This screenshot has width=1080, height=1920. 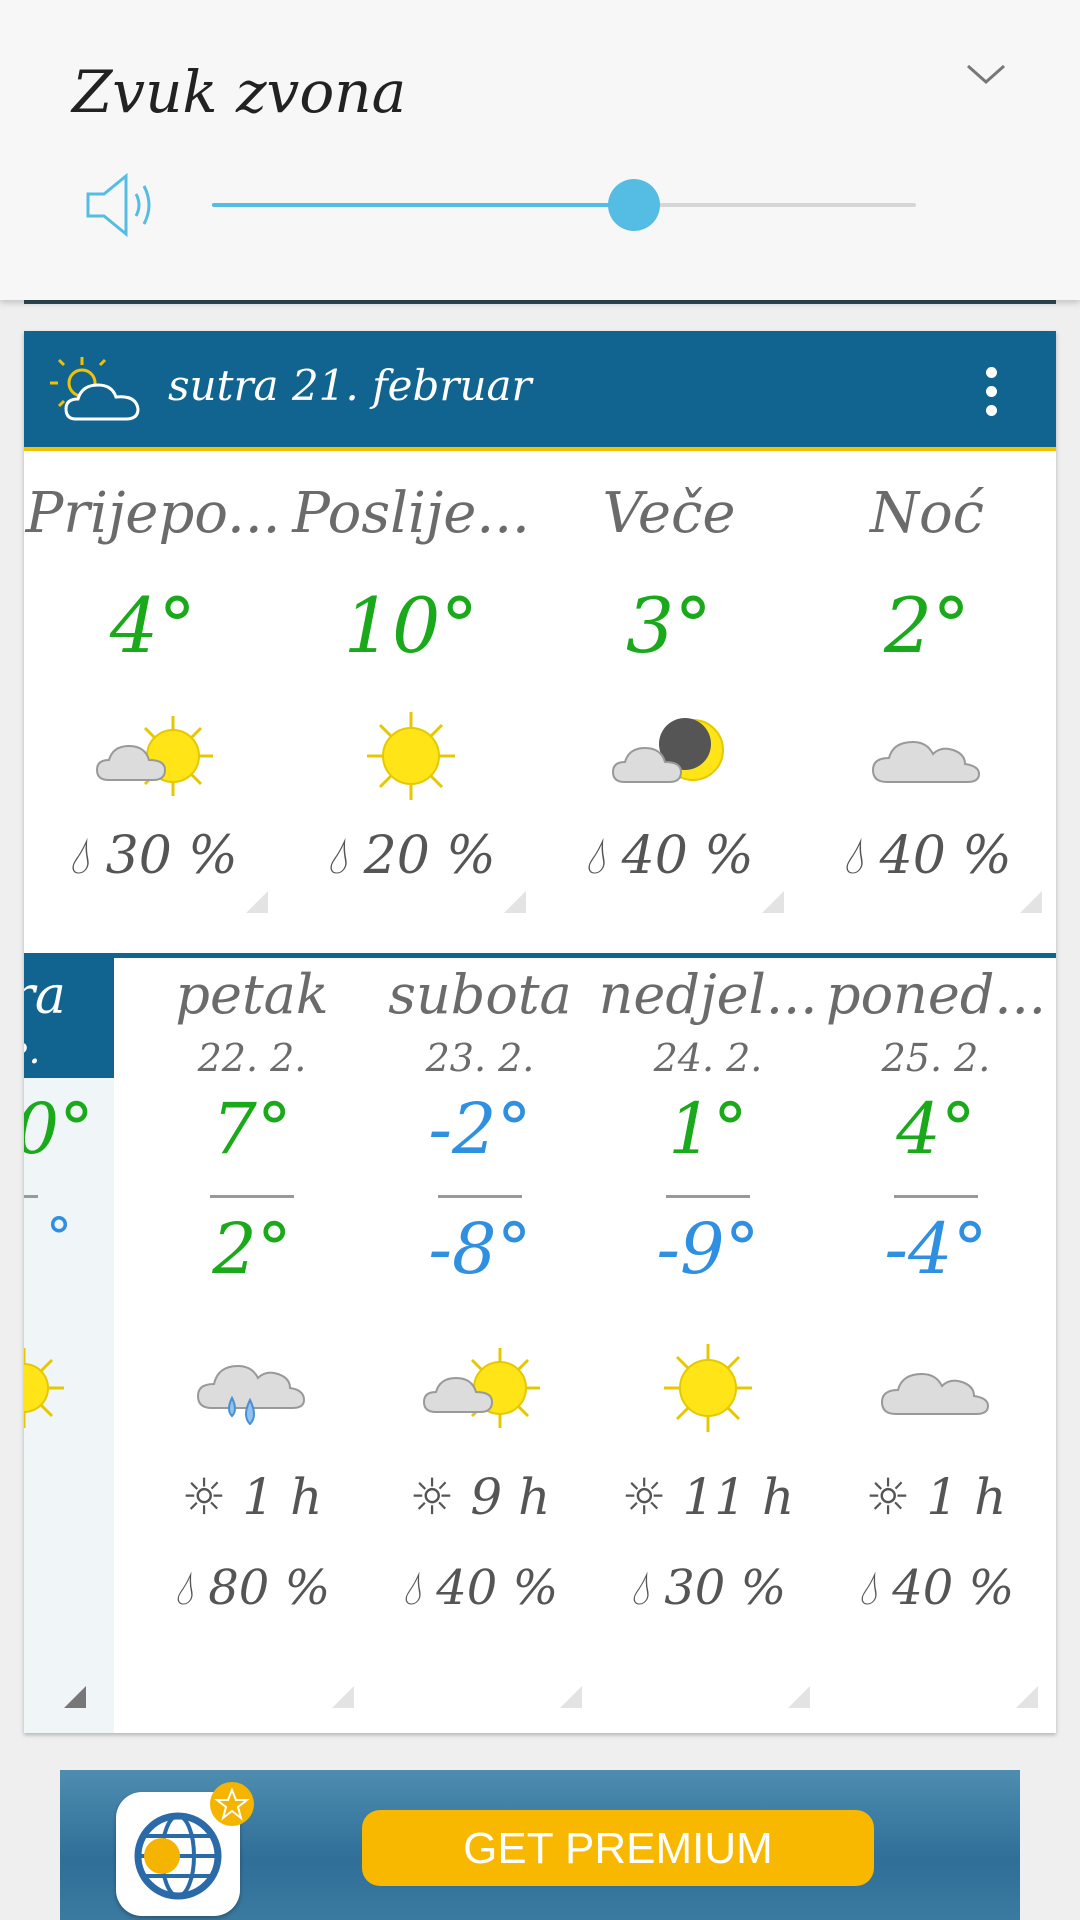 What do you see at coordinates (32, 1050) in the screenshot?
I see `day-date: e.` at bounding box center [32, 1050].